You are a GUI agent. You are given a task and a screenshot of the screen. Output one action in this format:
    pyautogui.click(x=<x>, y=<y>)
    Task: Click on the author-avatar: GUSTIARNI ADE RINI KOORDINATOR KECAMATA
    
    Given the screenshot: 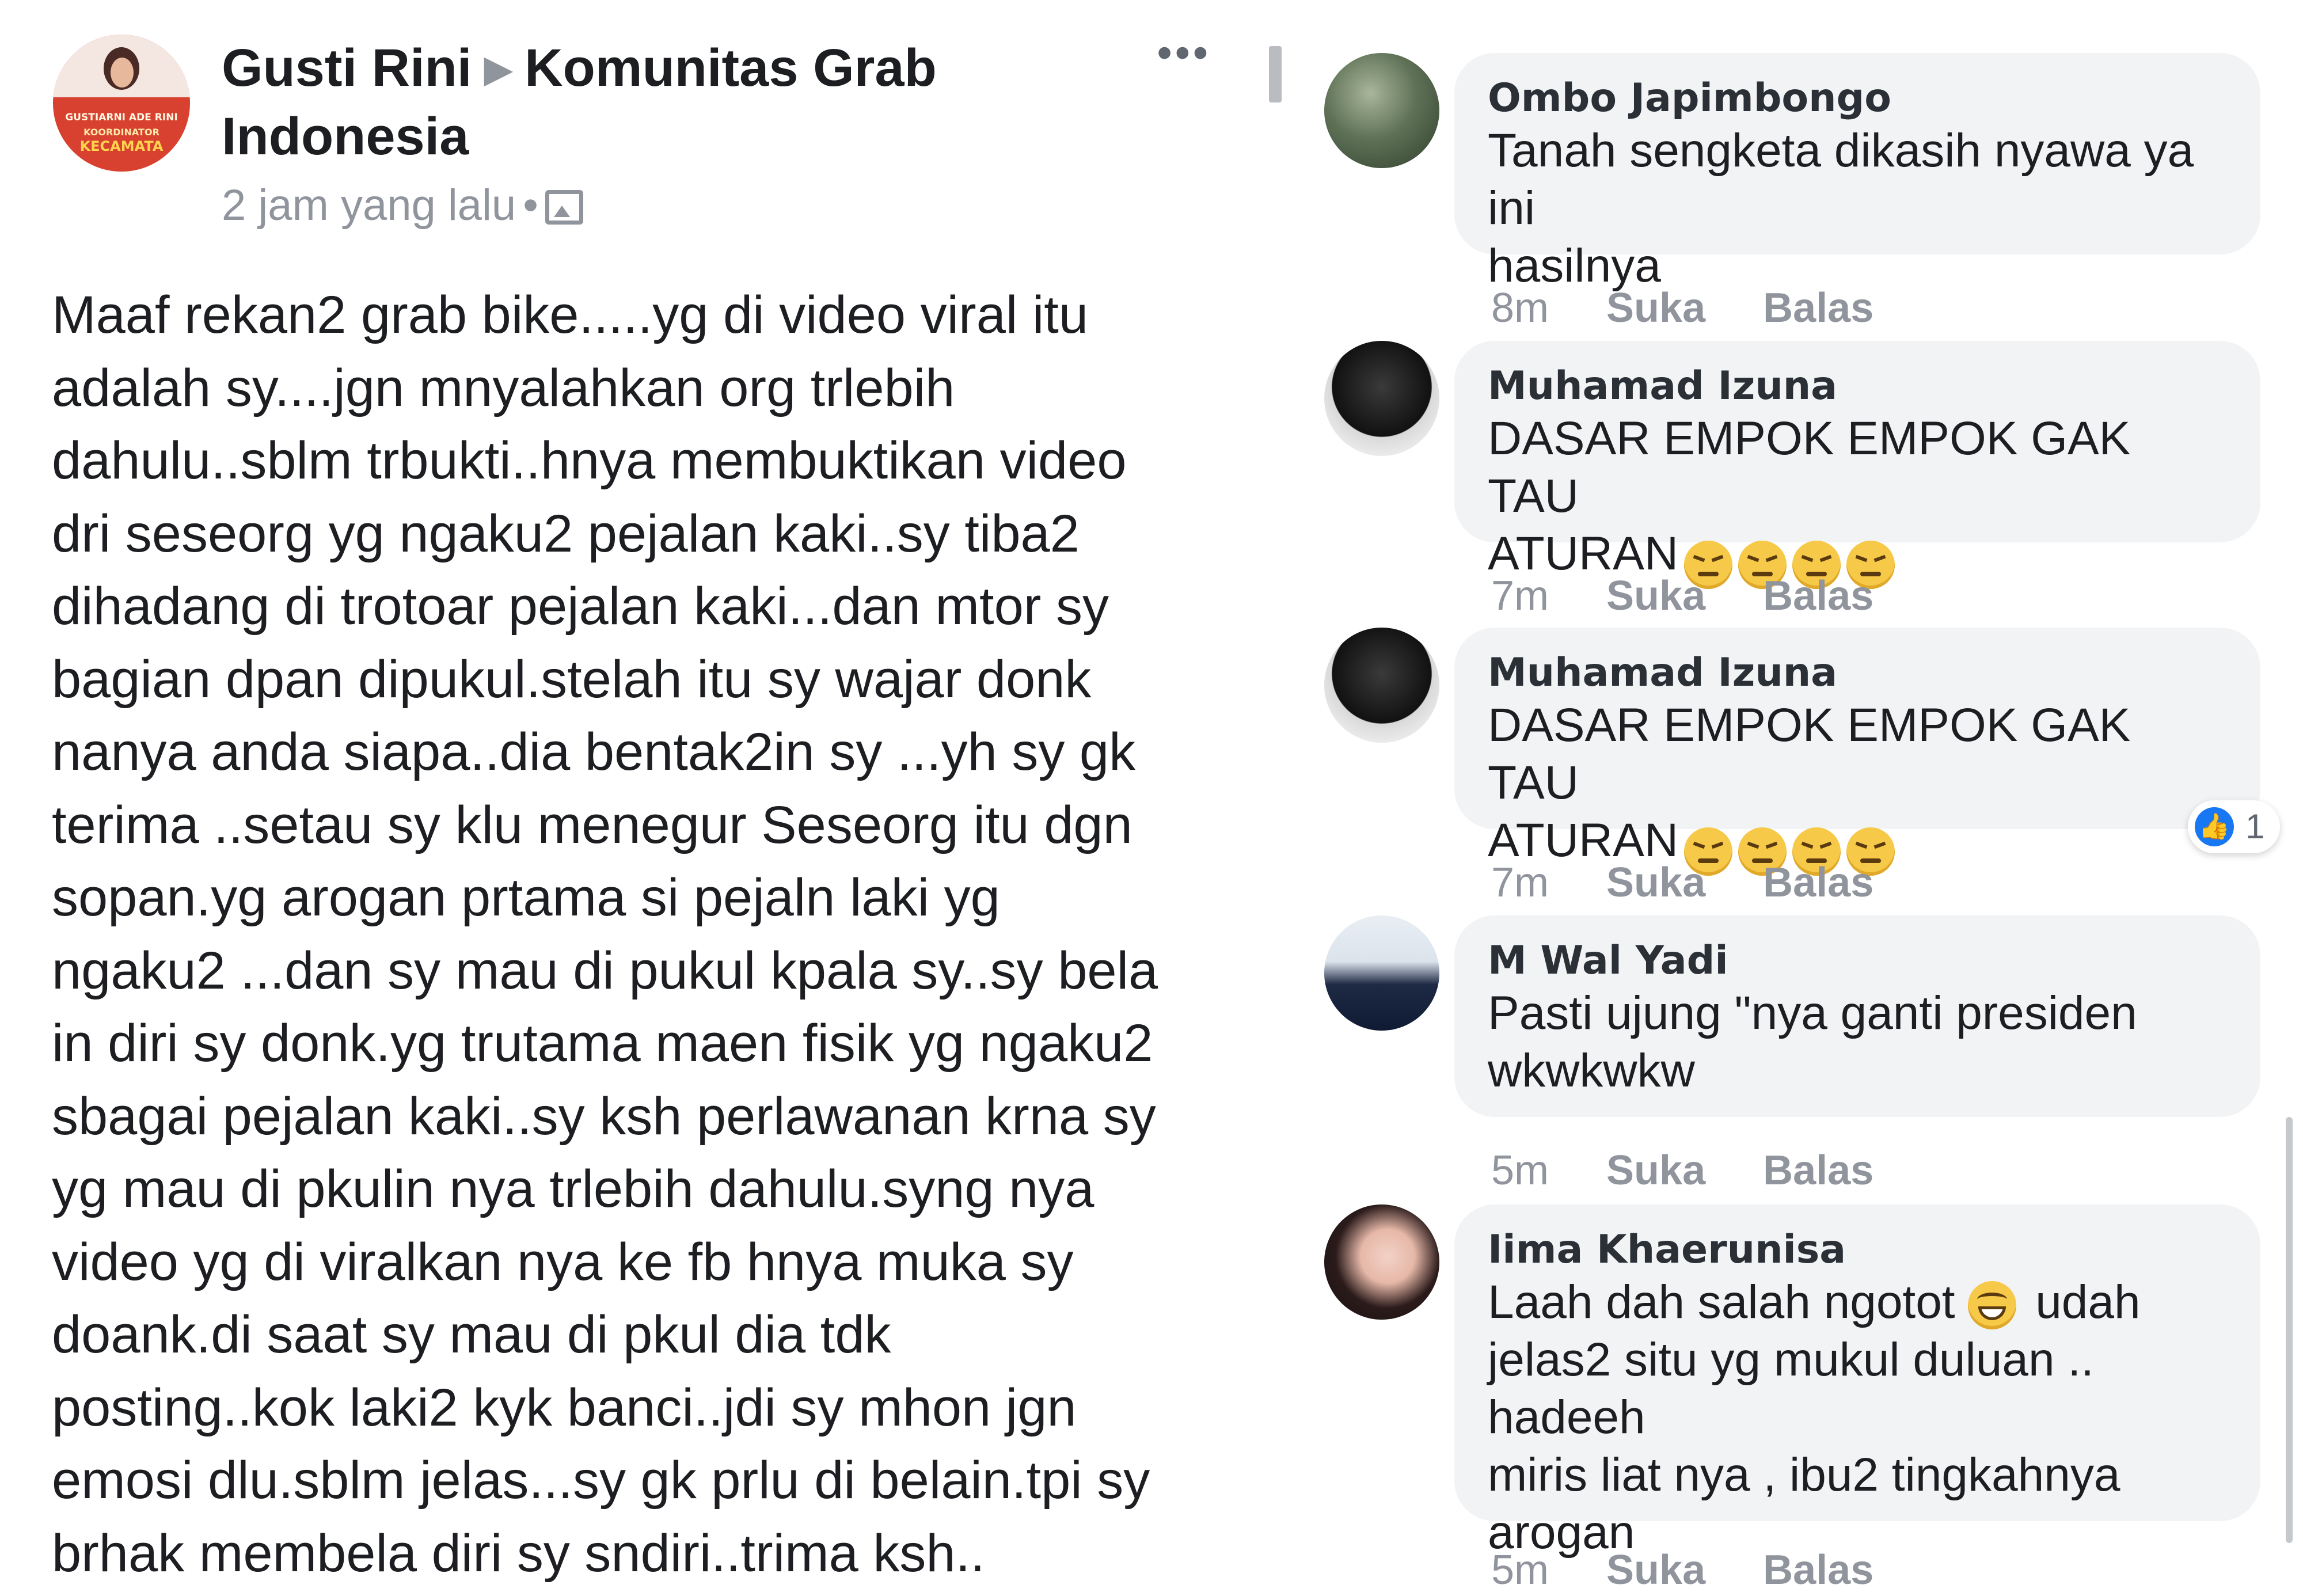 What is the action you would take?
    pyautogui.click(x=121, y=104)
    